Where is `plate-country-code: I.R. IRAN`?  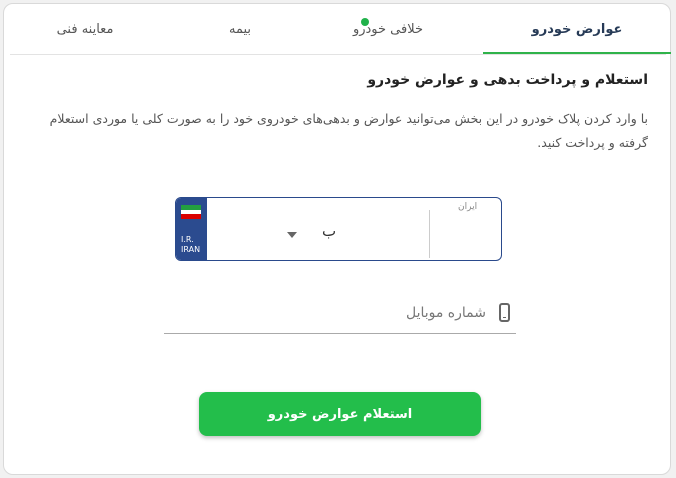 plate-country-code: I.R. IRAN is located at coordinates (190, 245).